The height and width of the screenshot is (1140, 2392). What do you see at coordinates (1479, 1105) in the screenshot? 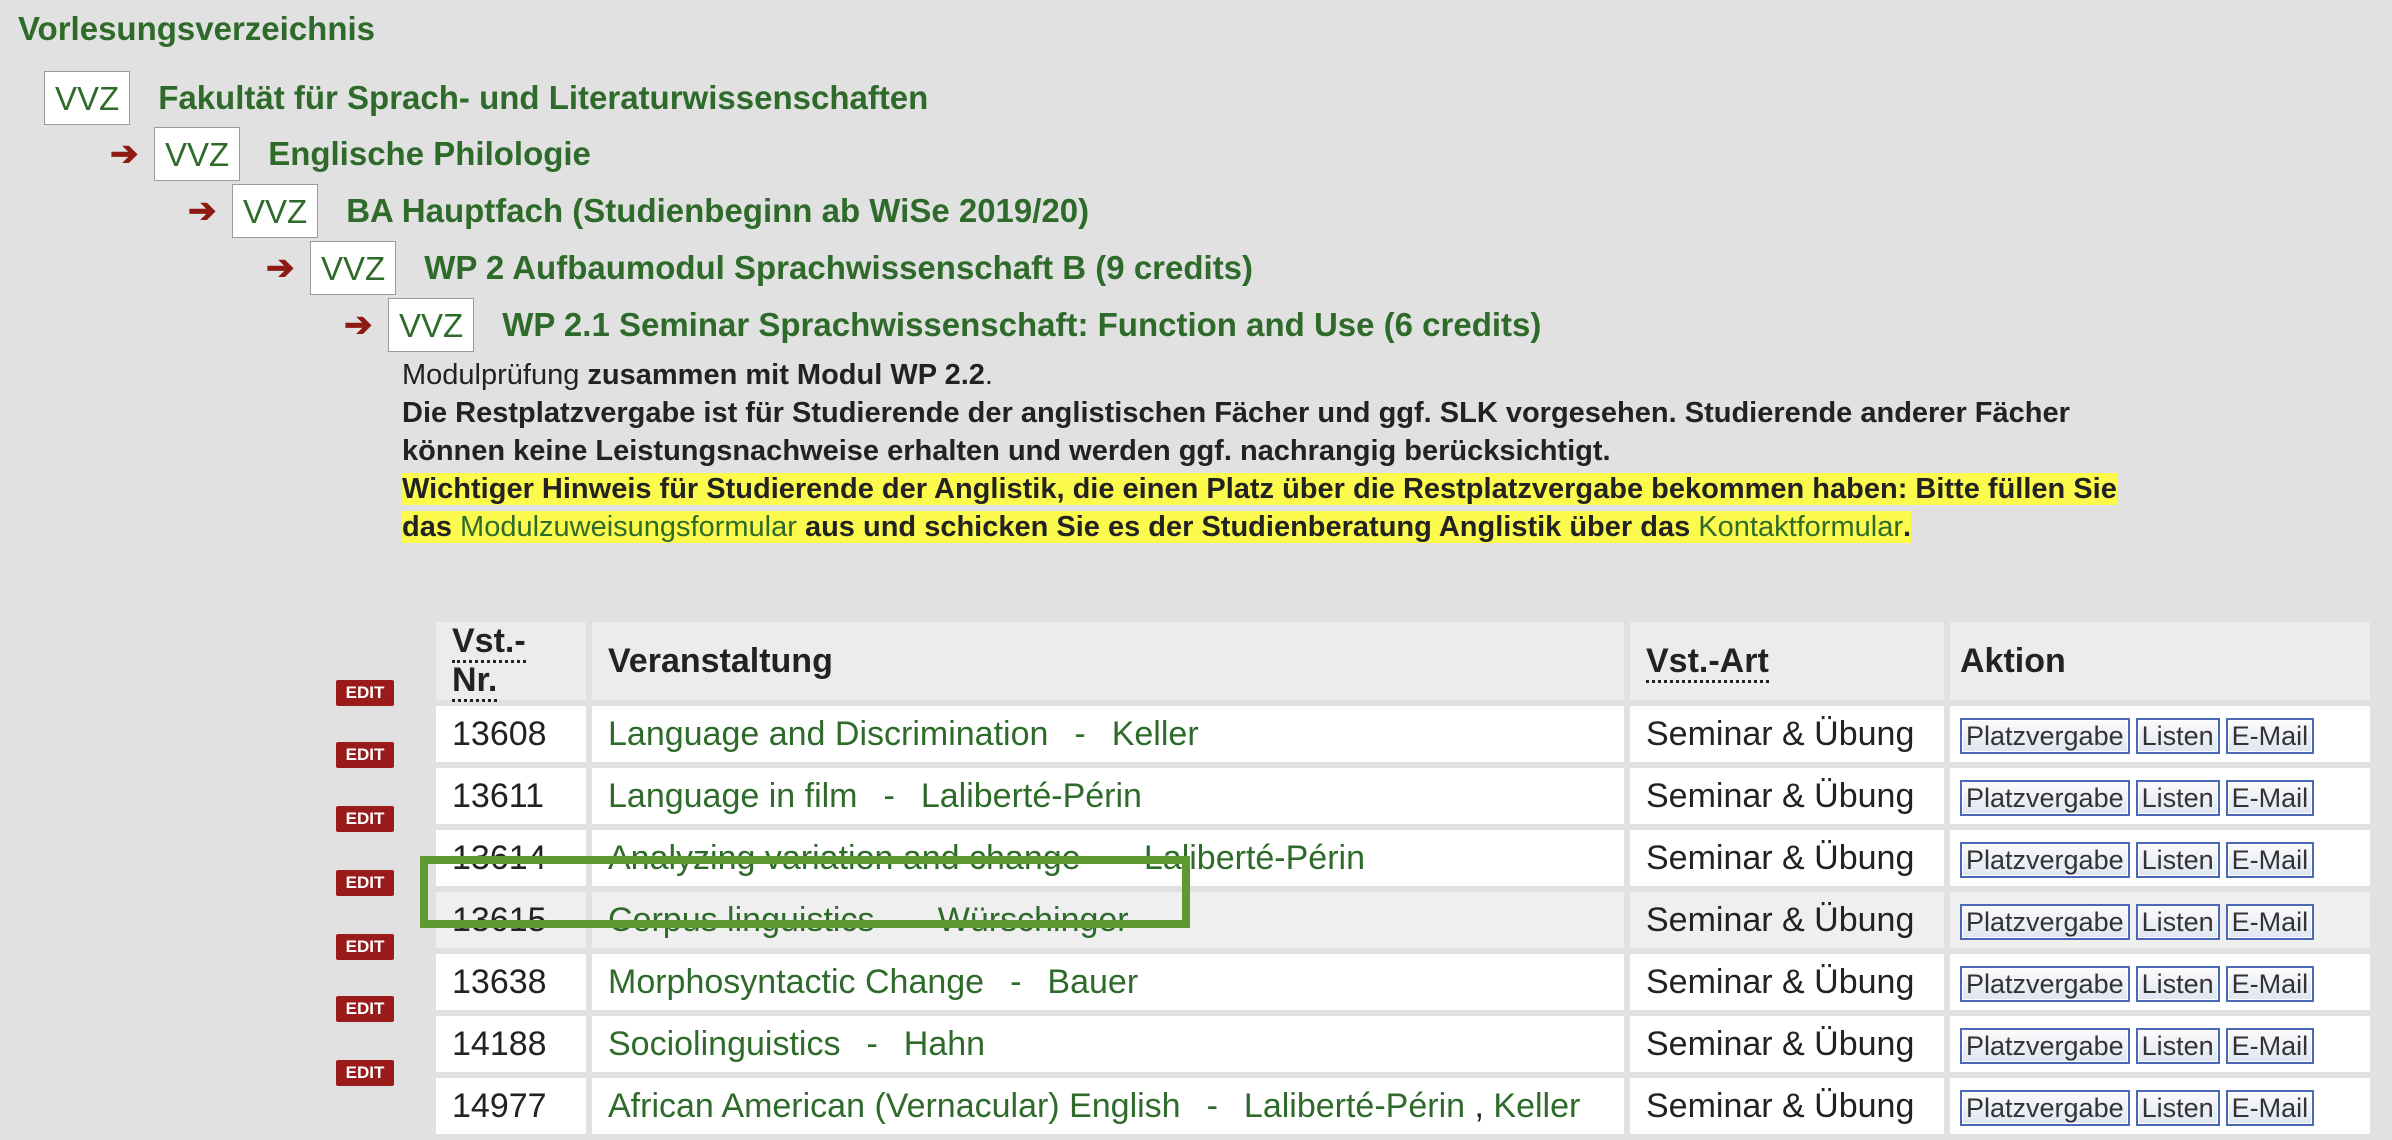
I see `comma: ,` at bounding box center [1479, 1105].